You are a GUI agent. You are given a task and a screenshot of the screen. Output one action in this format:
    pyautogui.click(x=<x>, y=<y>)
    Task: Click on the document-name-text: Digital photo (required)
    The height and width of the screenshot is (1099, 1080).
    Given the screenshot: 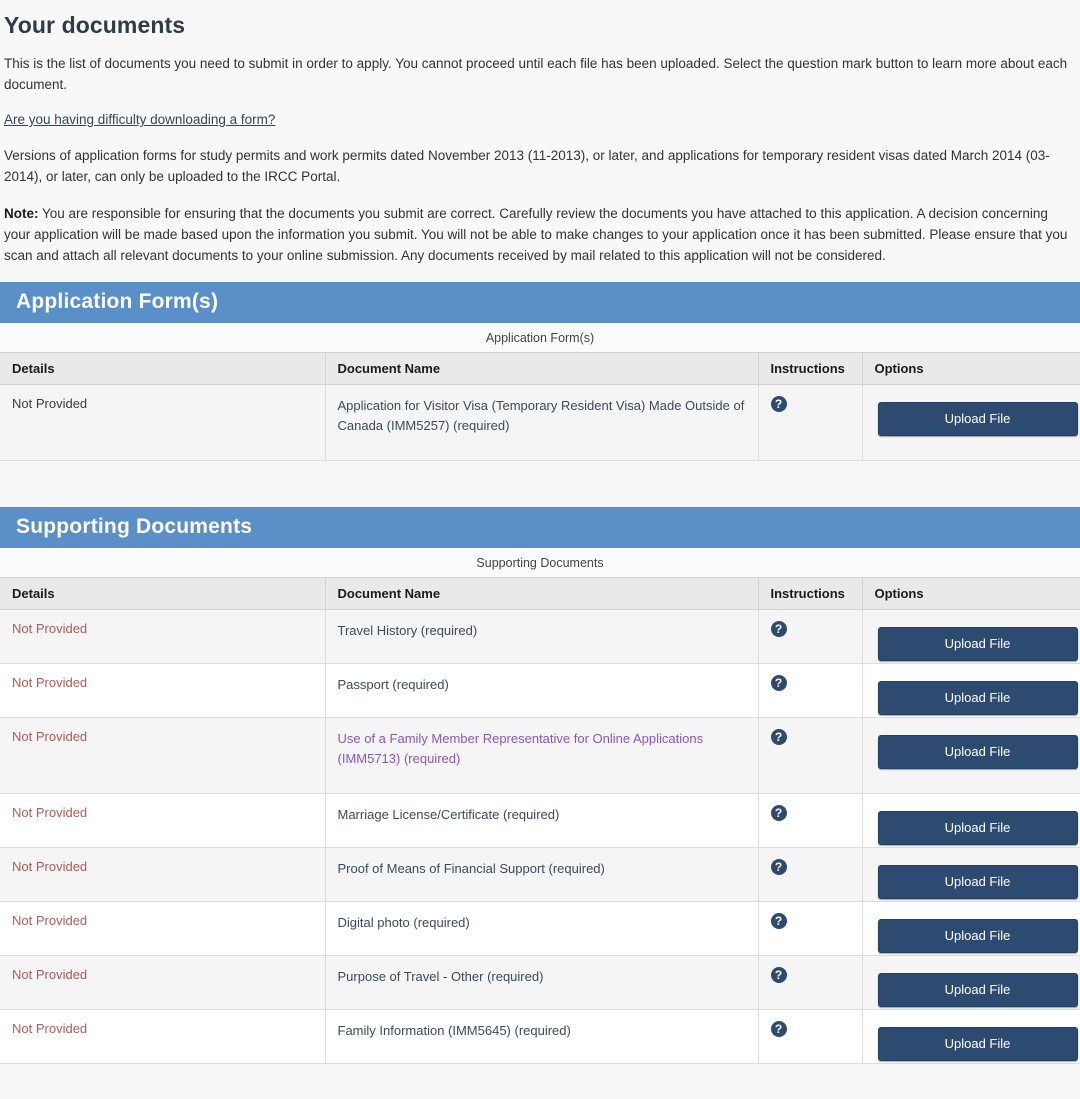 What is the action you would take?
    pyautogui.click(x=403, y=922)
    